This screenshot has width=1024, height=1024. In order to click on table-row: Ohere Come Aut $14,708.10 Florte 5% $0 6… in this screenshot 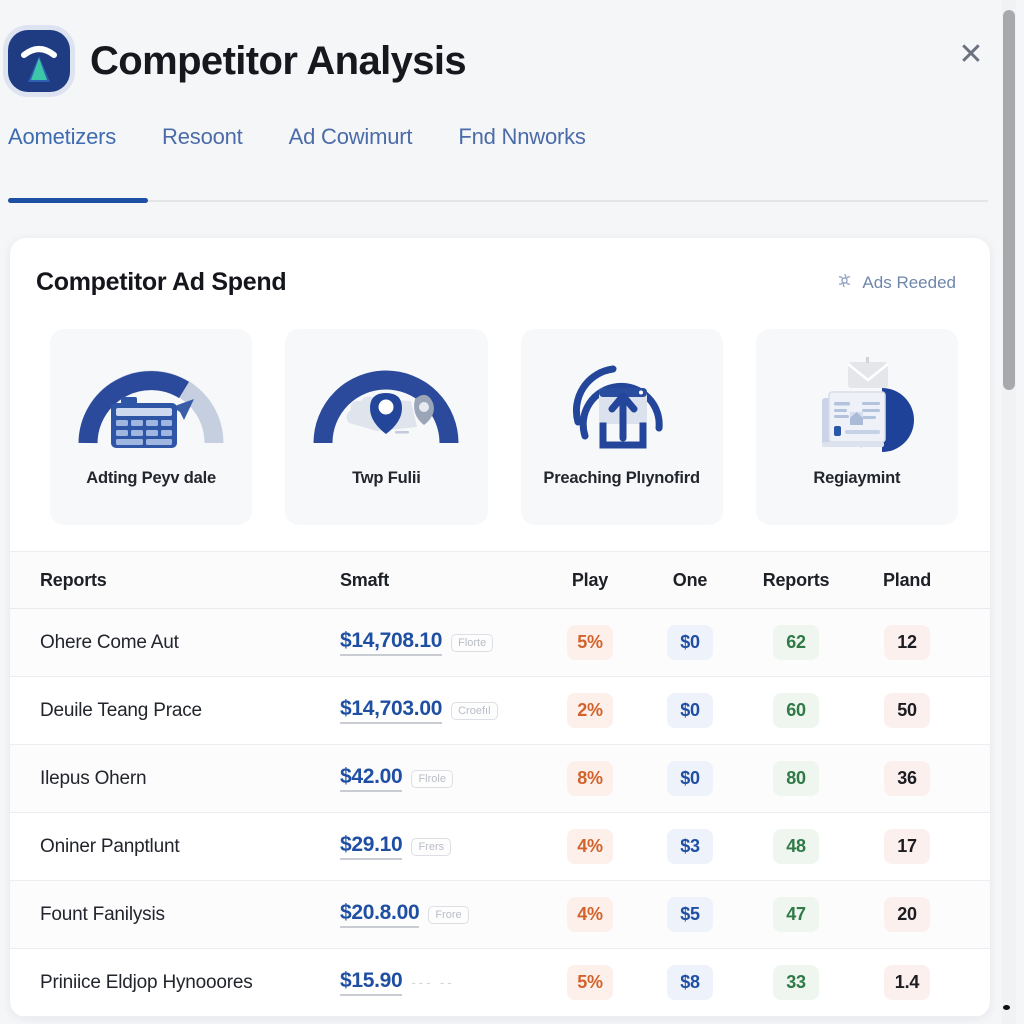, I will do `click(500, 643)`.